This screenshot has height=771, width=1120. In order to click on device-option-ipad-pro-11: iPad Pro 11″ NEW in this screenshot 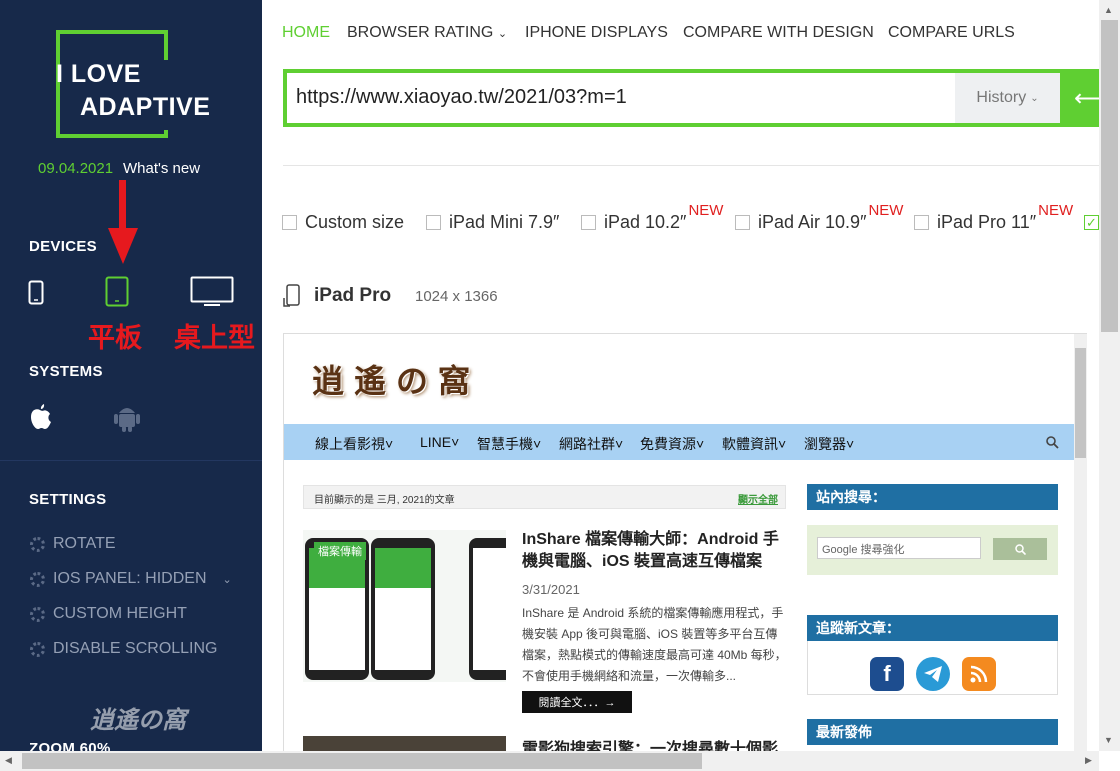, I will do `click(993, 217)`.